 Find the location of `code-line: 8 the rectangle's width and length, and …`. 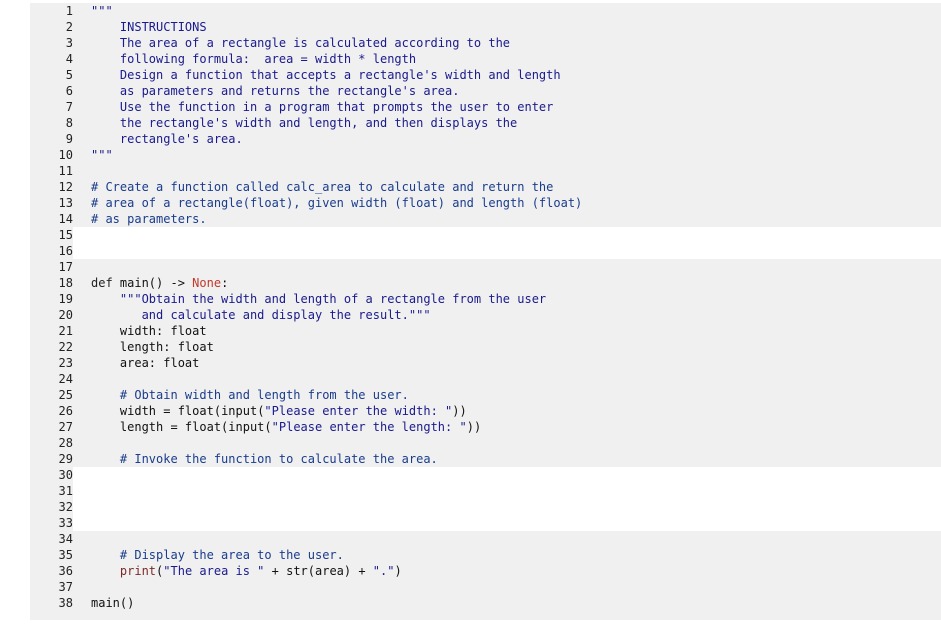

code-line: 8 the rectangle's width and length, and … is located at coordinates (485, 123).